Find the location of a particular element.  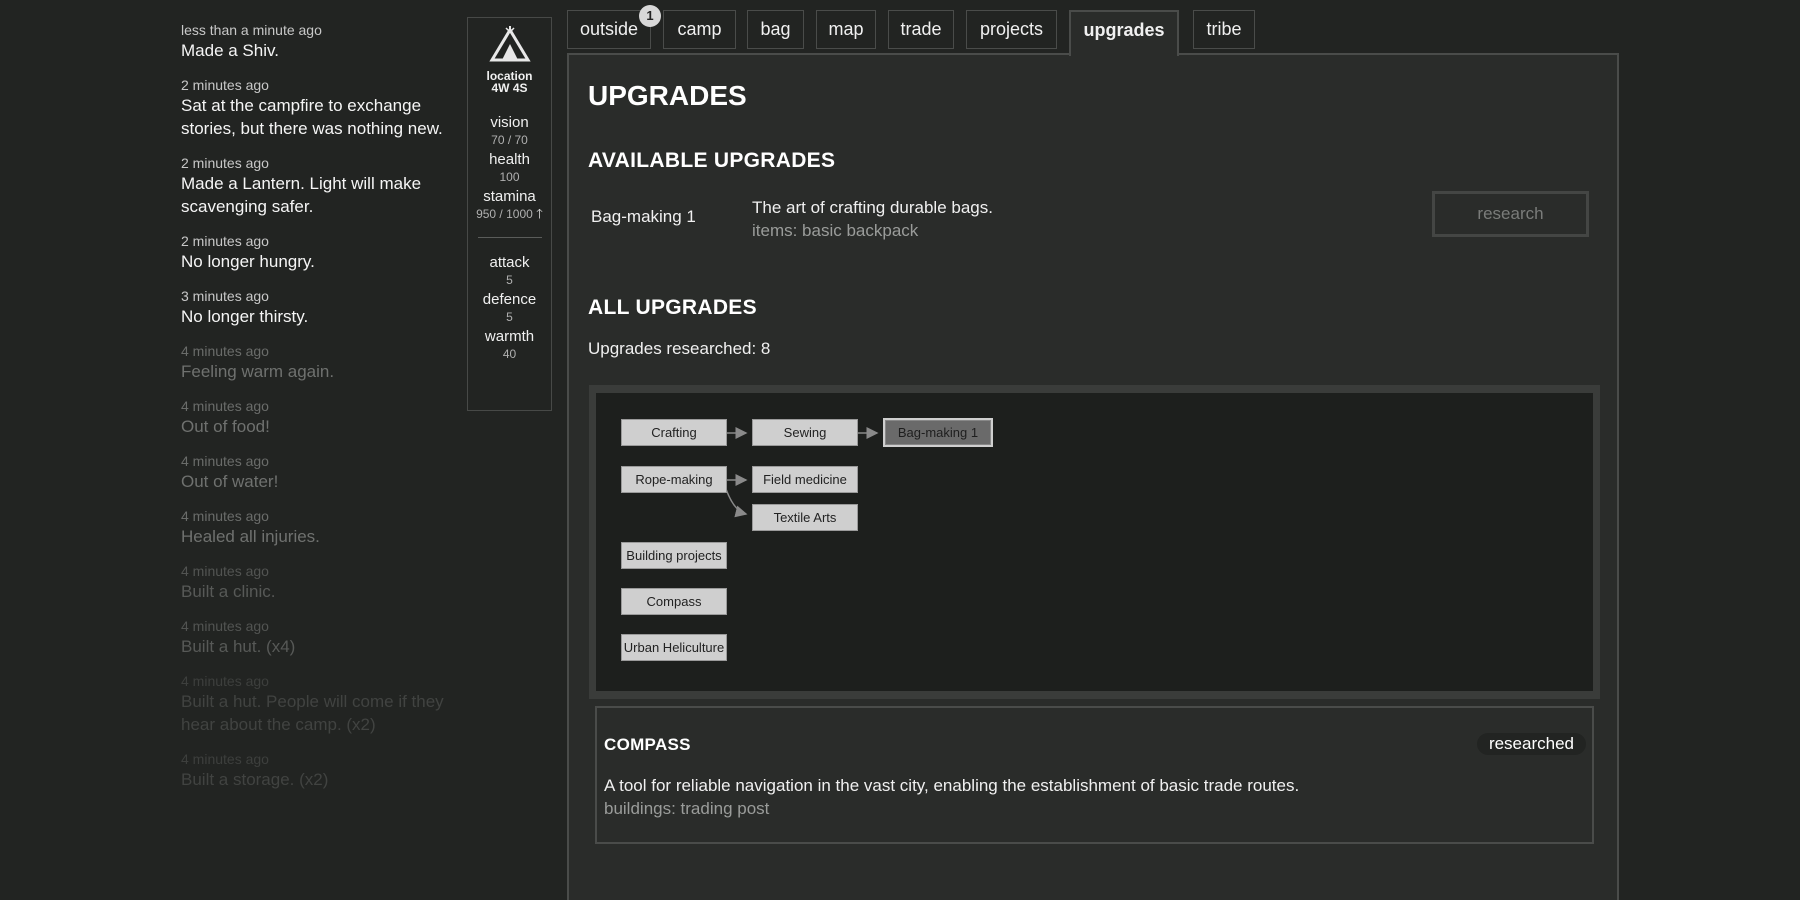

location-value: 4W 4S is located at coordinates (509, 88).